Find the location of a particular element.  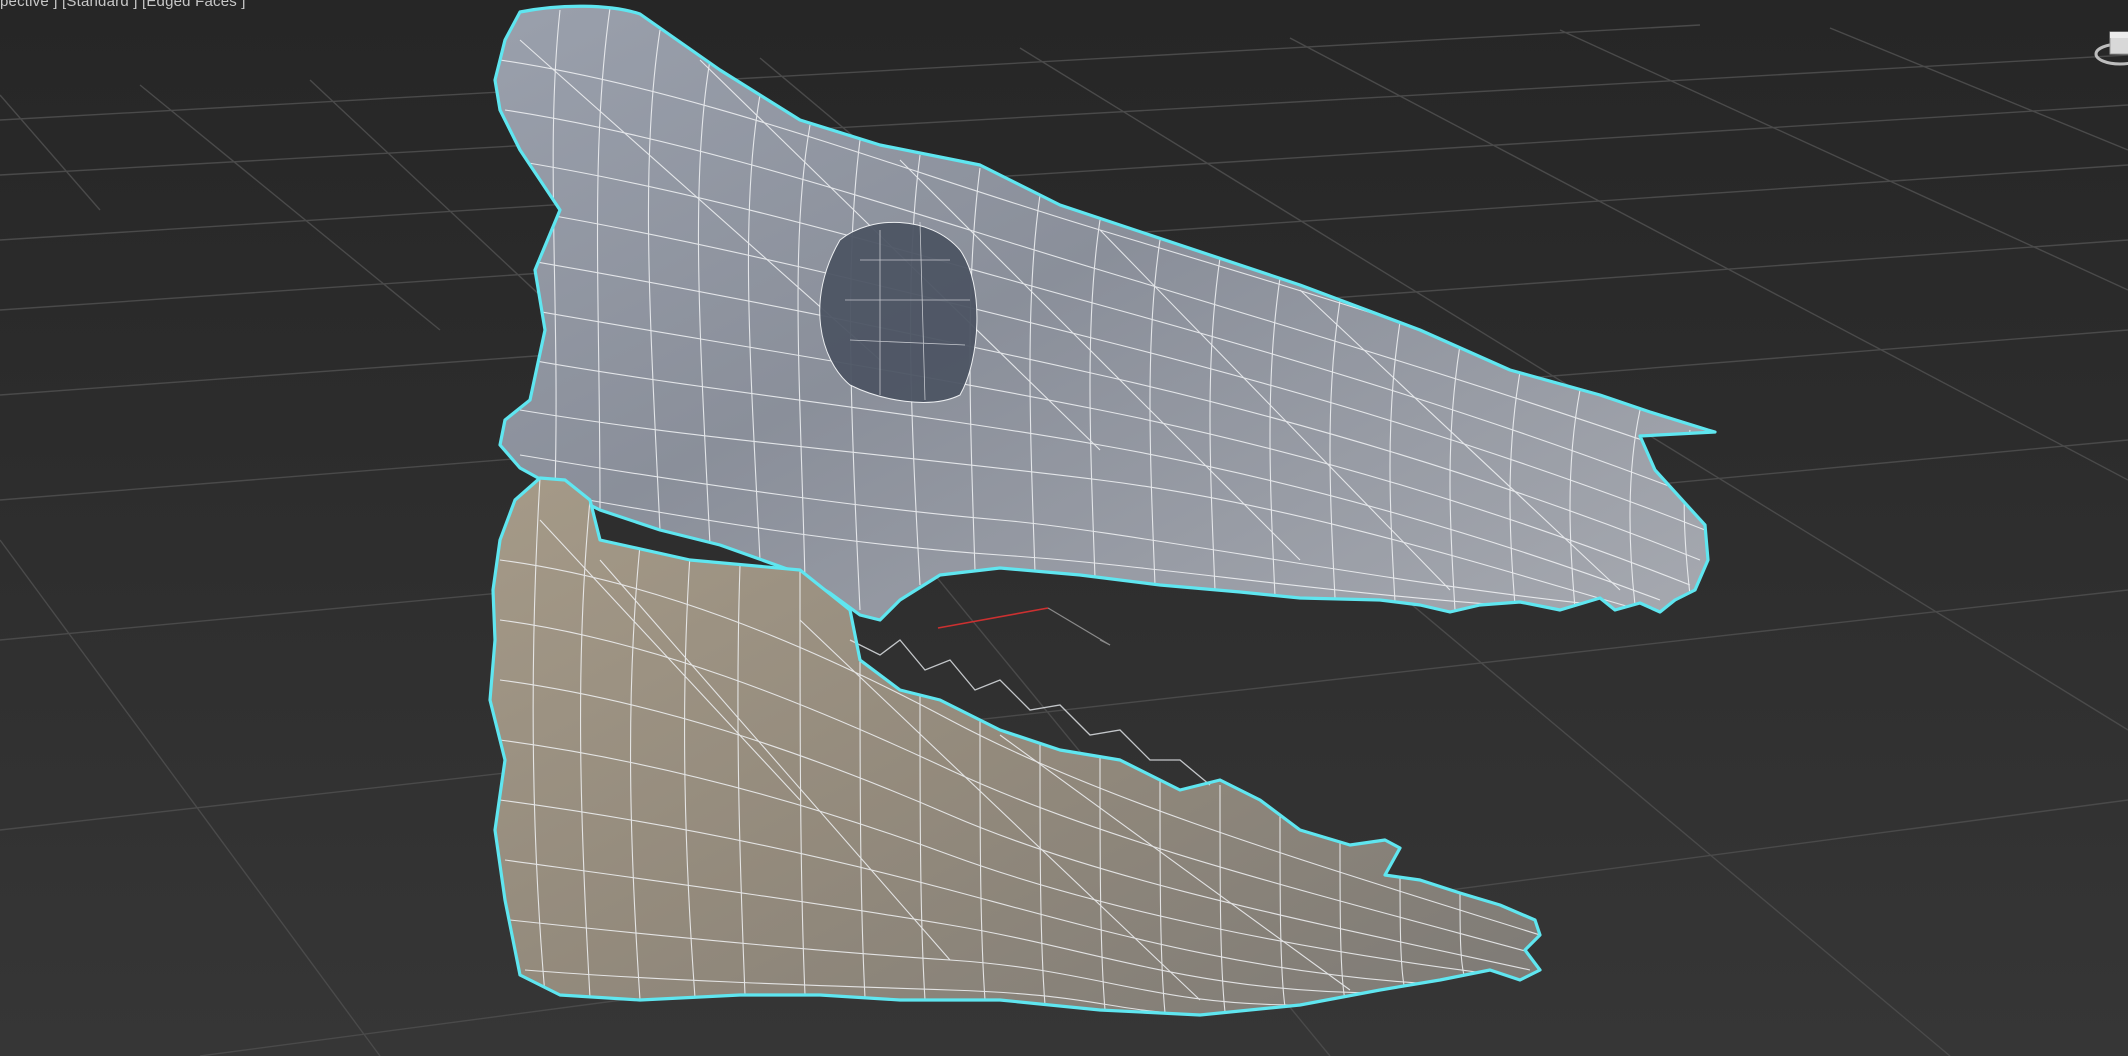

viewcube-icon is located at coordinates (2108, 48).